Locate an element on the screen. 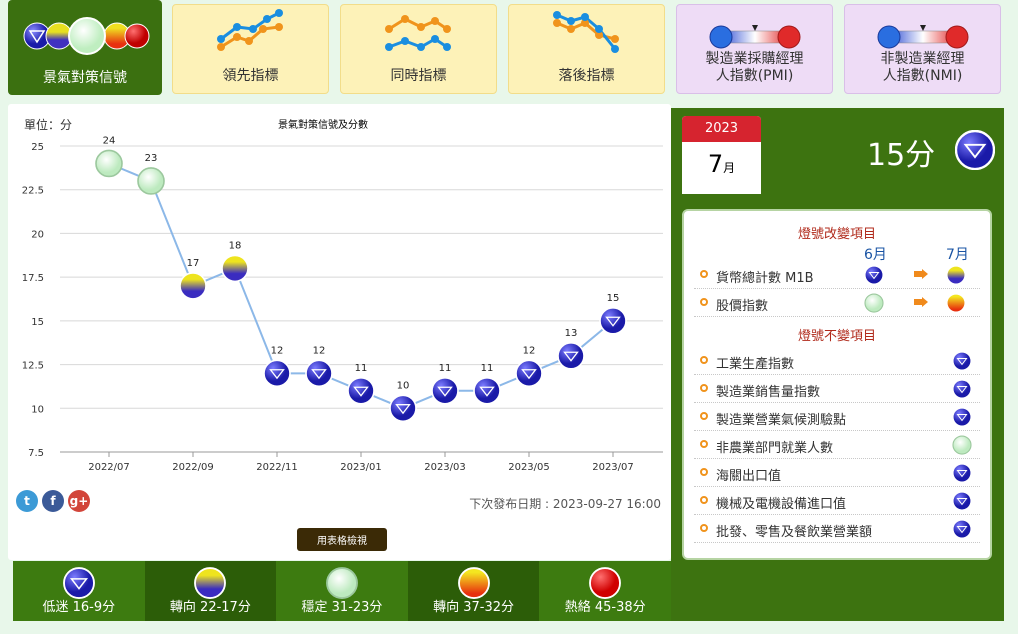  unchanged-item-row: 非農業部門就業人數 is located at coordinates (837, 445).